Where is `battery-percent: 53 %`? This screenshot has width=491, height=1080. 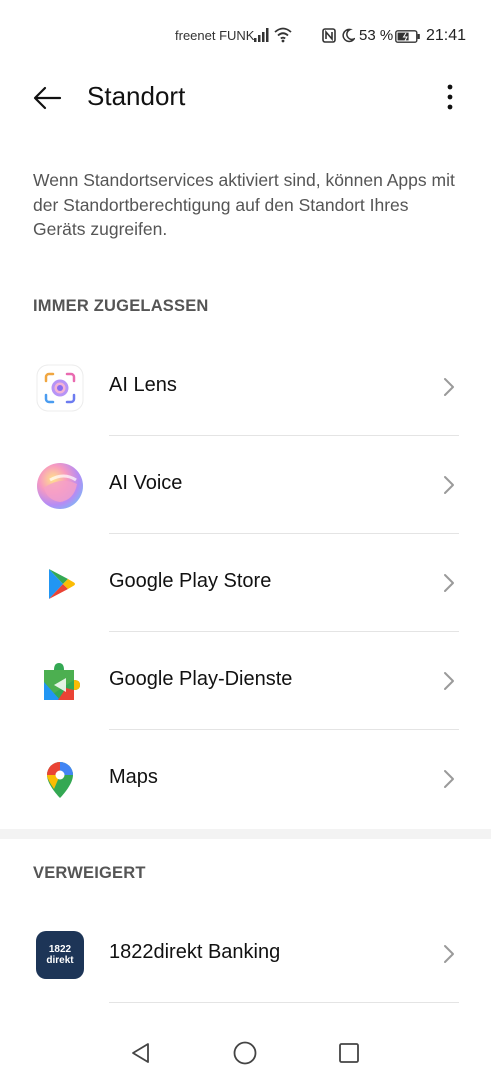
battery-percent: 53 % is located at coordinates (376, 35).